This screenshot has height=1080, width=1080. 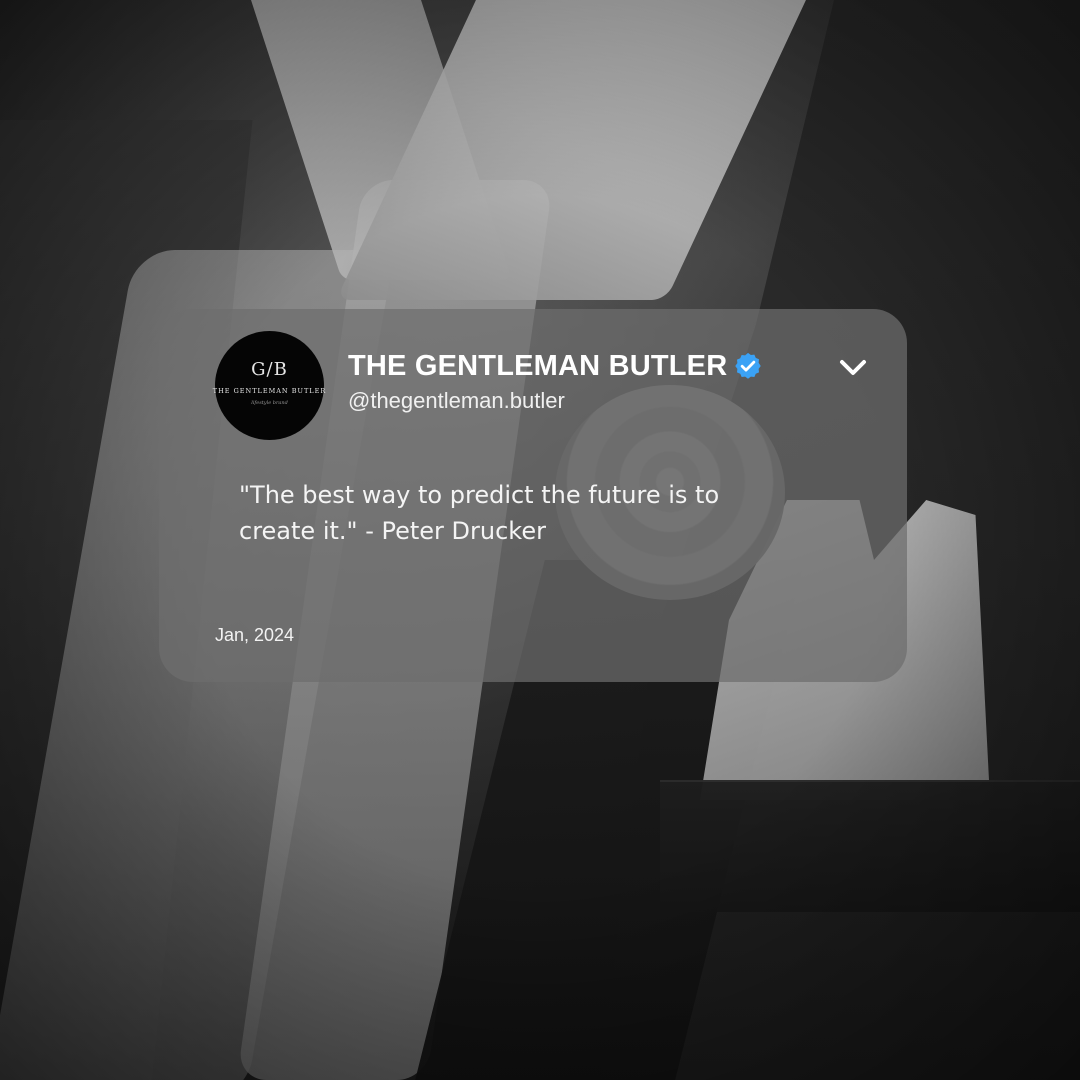 I want to click on display-name: THE GENTLEMAN BUTLER, so click(x=537, y=366).